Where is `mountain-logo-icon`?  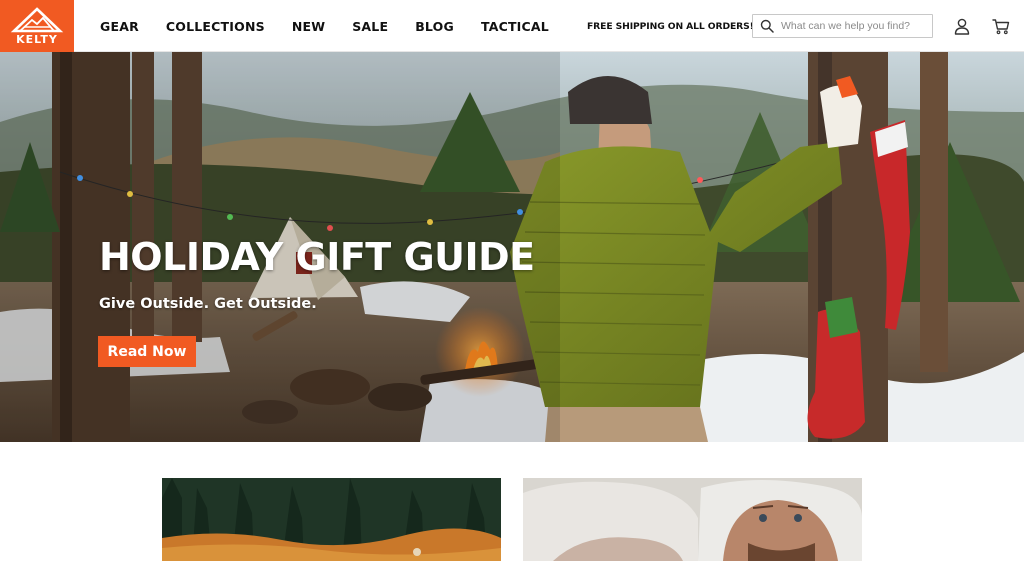 mountain-logo-icon is located at coordinates (37, 20).